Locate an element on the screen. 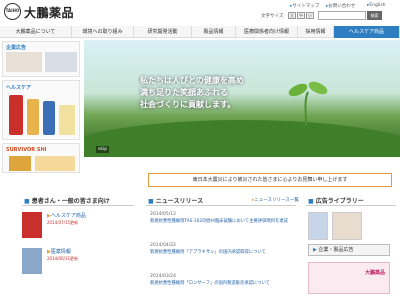  english-link: ▸English is located at coordinates (376, 5).